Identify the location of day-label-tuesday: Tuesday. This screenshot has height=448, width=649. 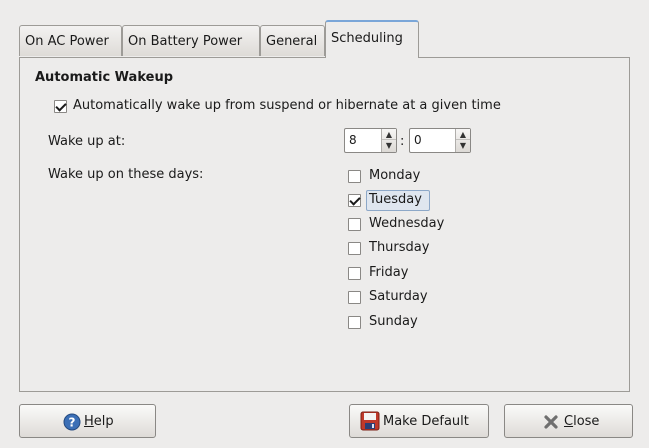
(395, 199).